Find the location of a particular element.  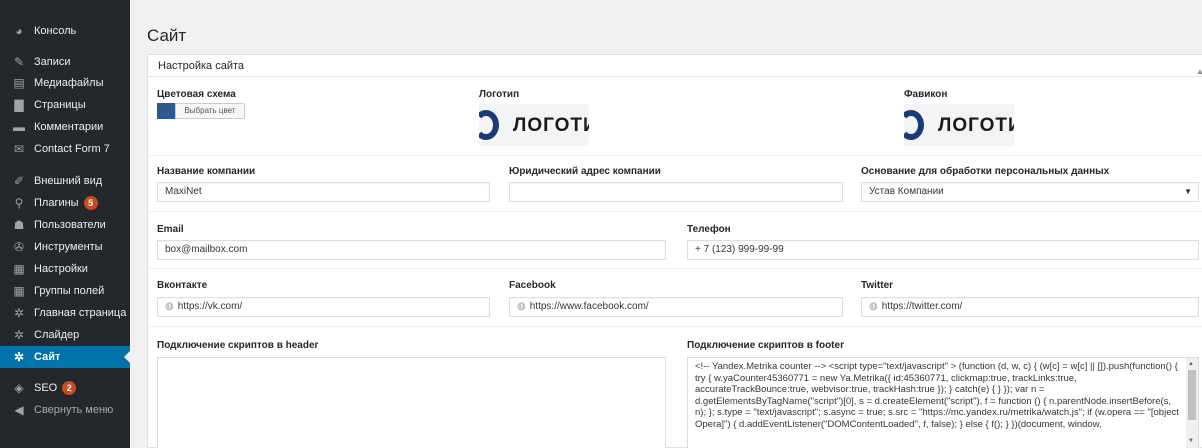

menu-label: SEO is located at coordinates (46, 388).